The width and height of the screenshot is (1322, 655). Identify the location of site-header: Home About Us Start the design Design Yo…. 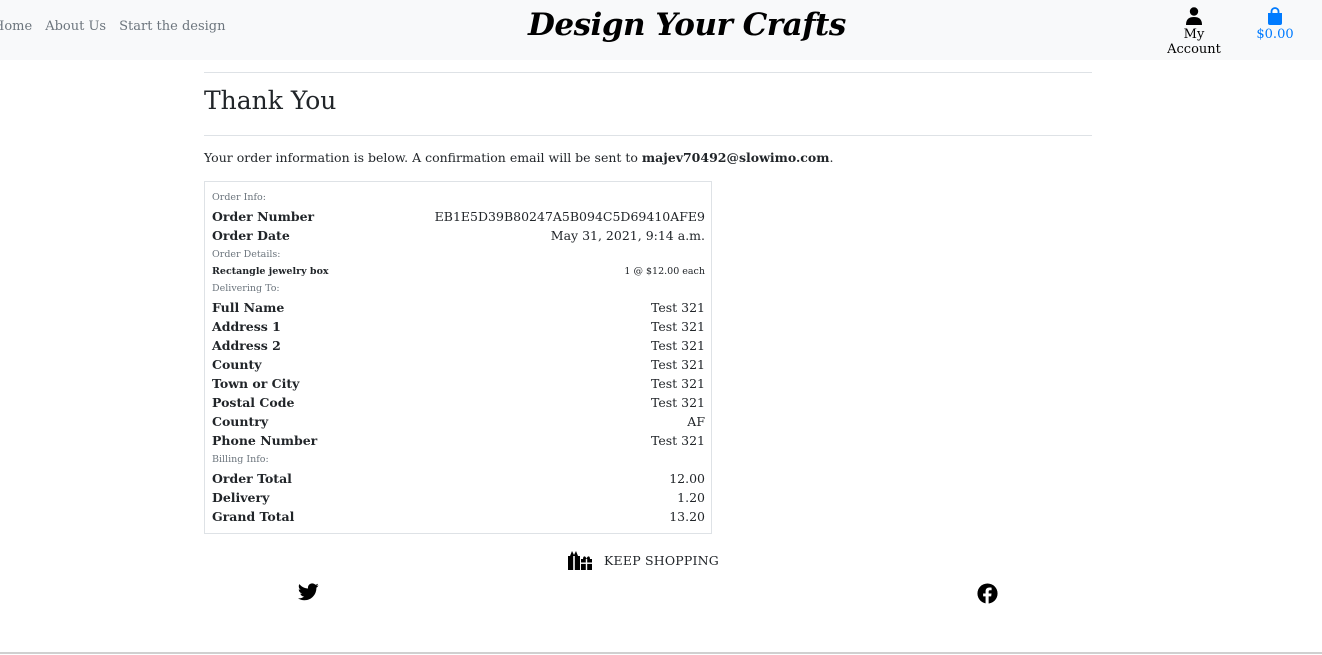
(661, 30).